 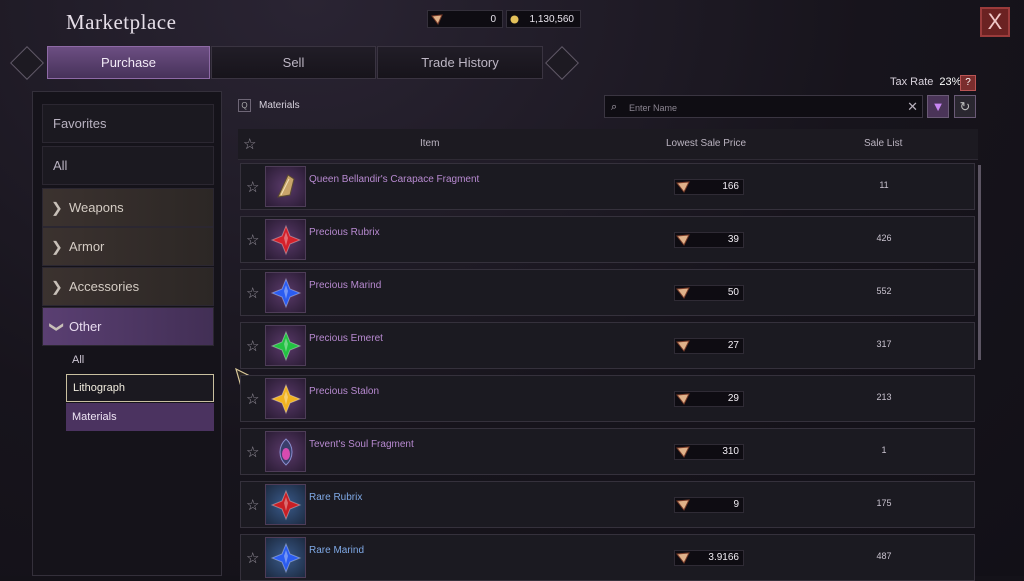 I want to click on filter-button: ▼, so click(x=938, y=106).